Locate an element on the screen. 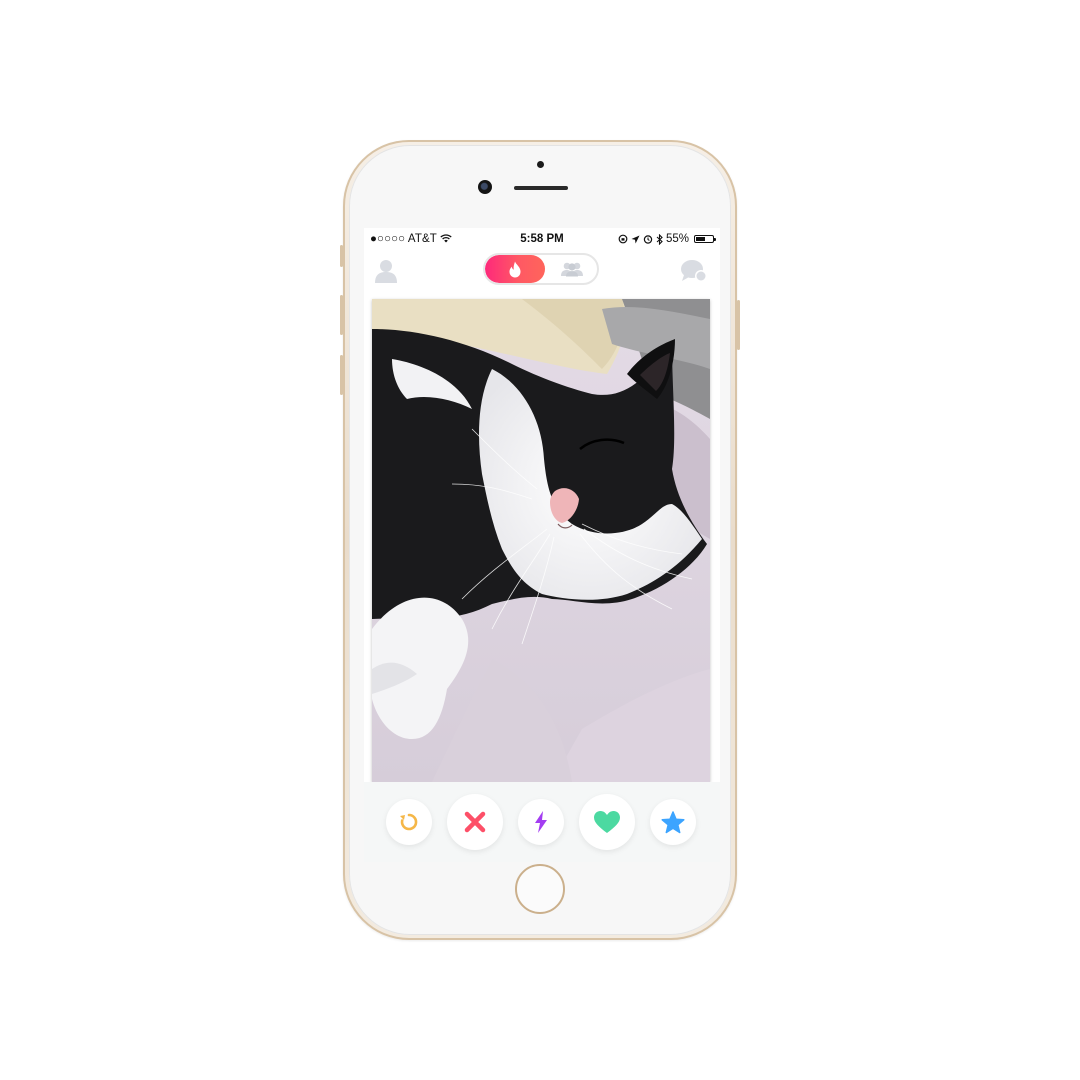  alarm-icon is located at coordinates (648, 239).